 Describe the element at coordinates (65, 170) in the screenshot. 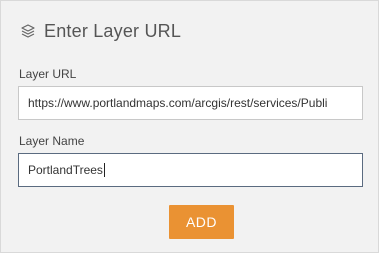

I see `layer-name-value: PortlandTrees` at that location.